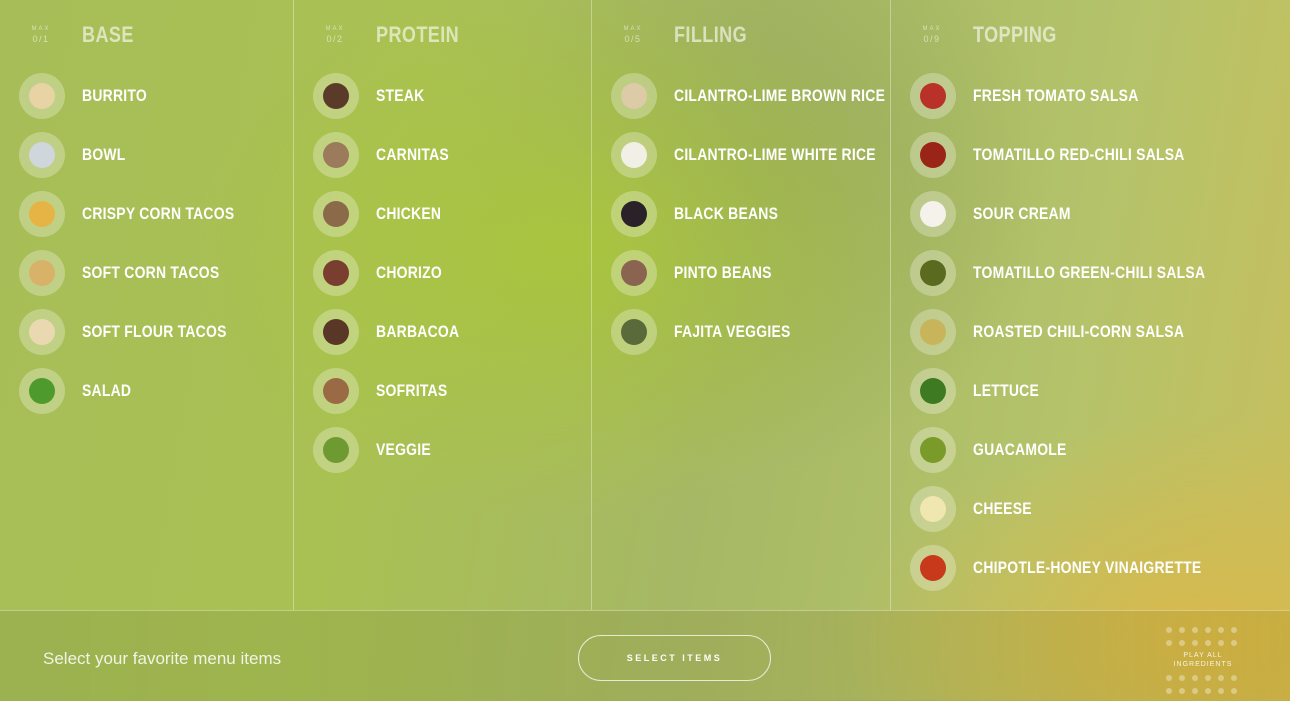  Describe the element at coordinates (400, 95) in the screenshot. I see `ingredient-label: STEAK` at that location.